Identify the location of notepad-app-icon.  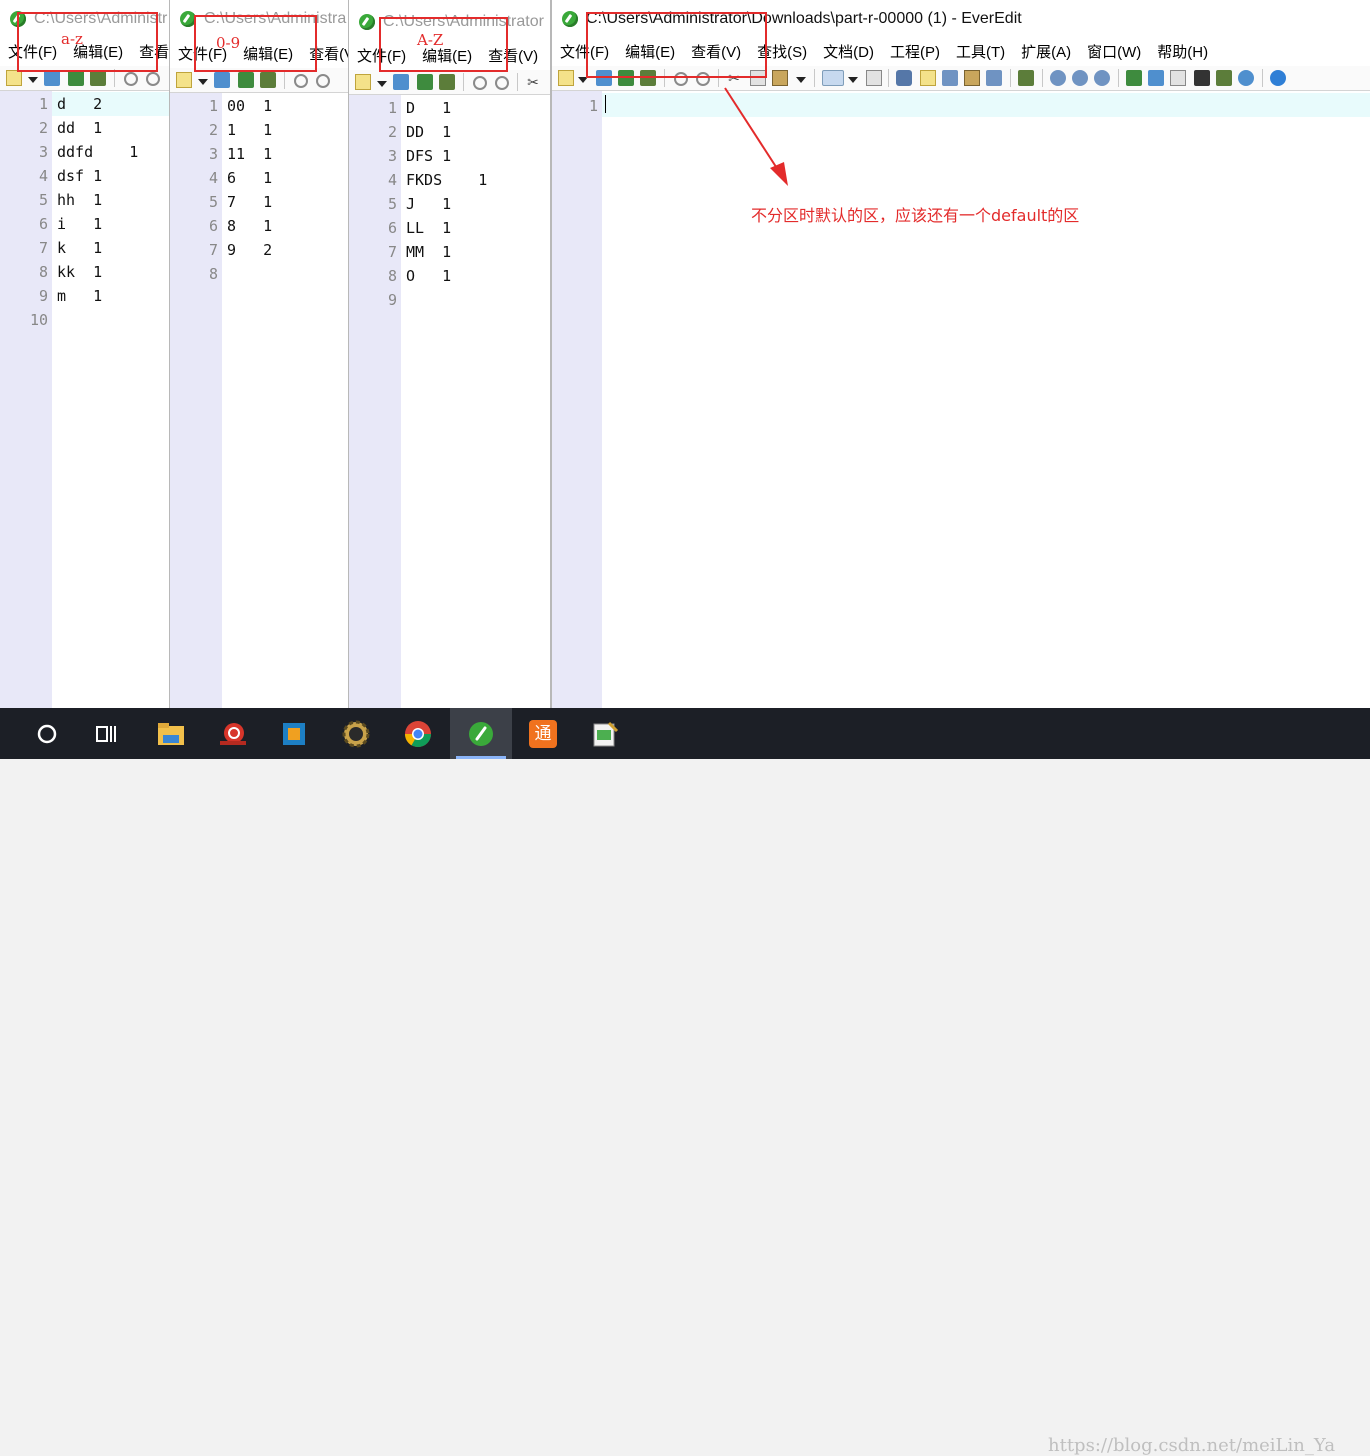
(605, 733).